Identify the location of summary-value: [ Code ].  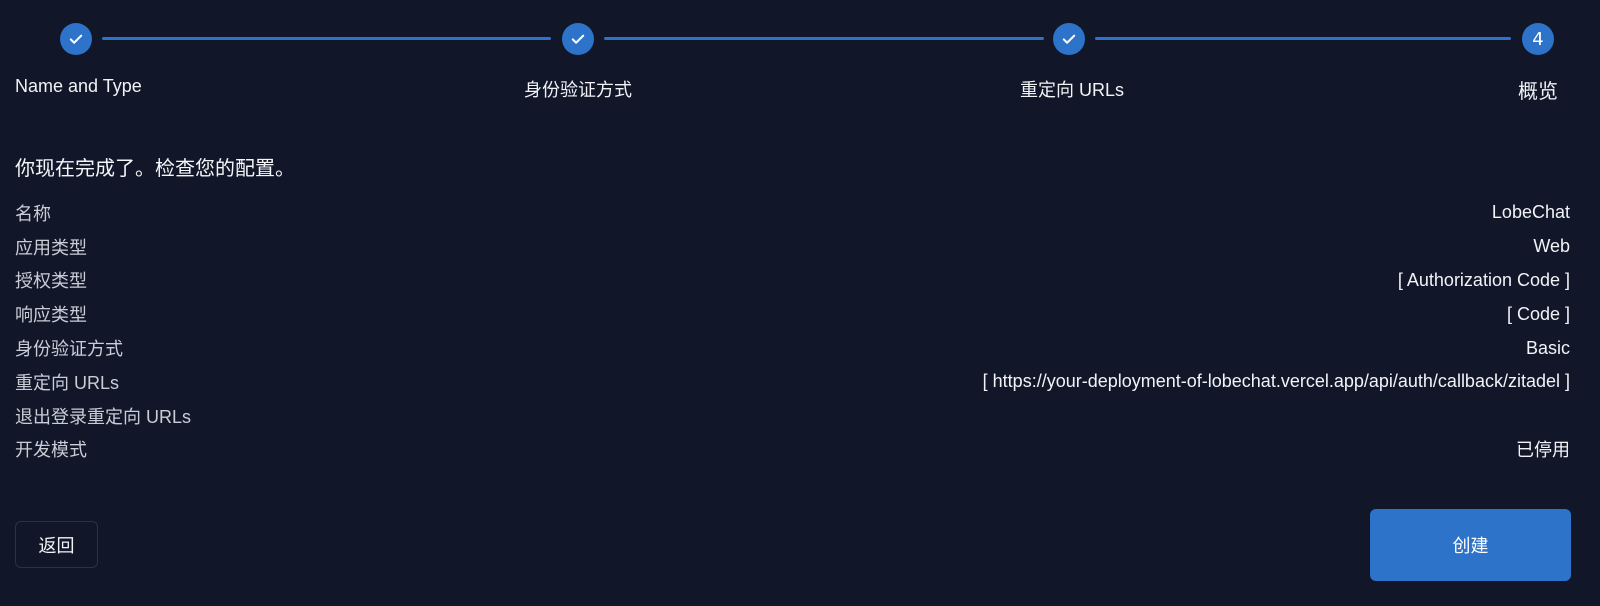
(1538, 313).